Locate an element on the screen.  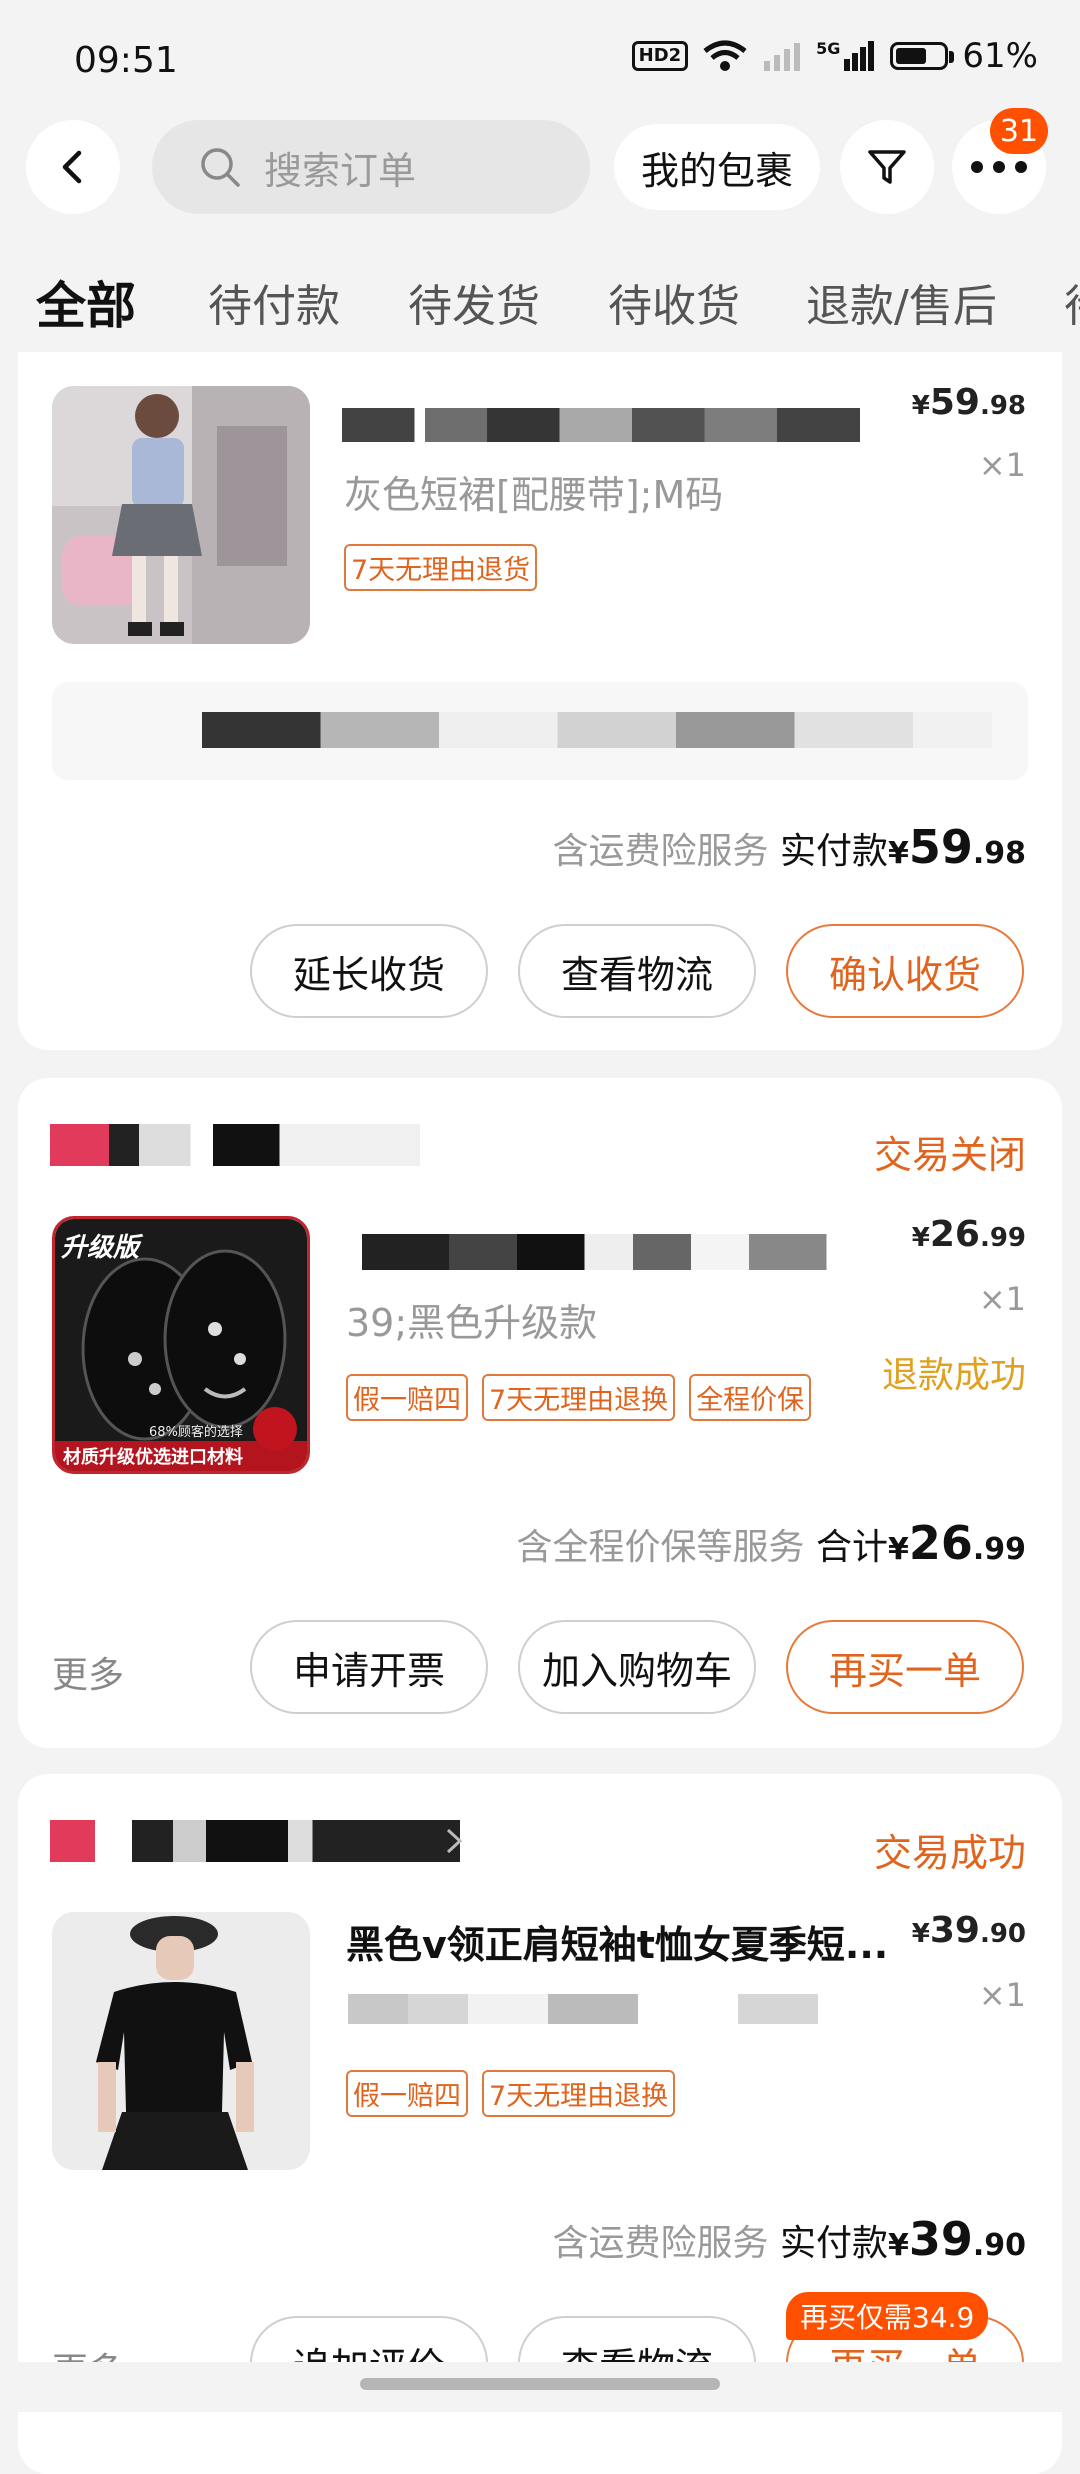
extend-receipt-button: 延长收货 is located at coordinates (369, 971).